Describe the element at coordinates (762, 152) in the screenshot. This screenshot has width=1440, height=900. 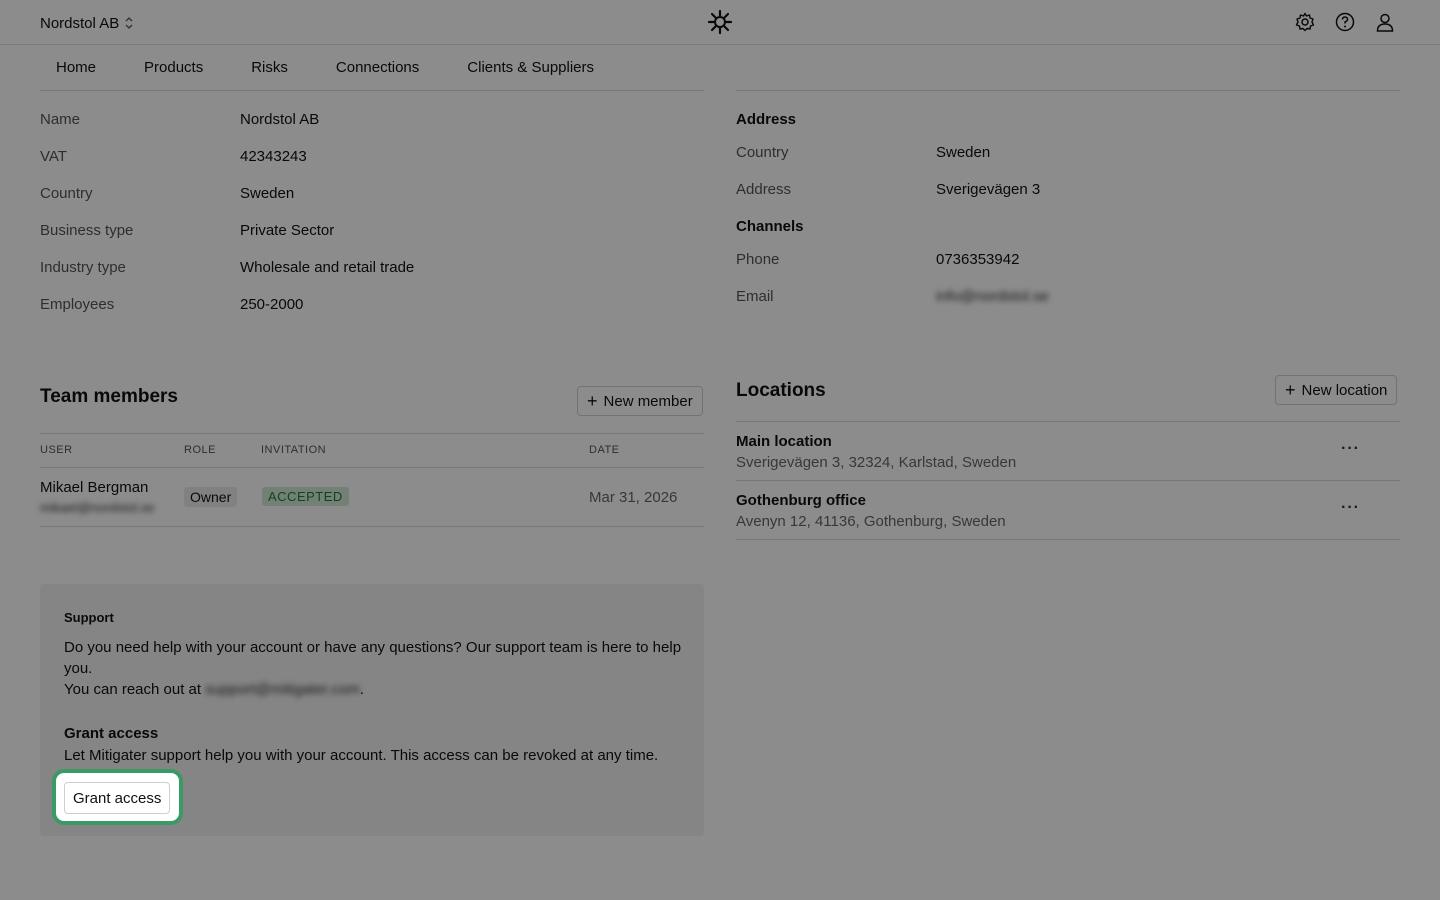
I see `address-label-country: Country` at that location.